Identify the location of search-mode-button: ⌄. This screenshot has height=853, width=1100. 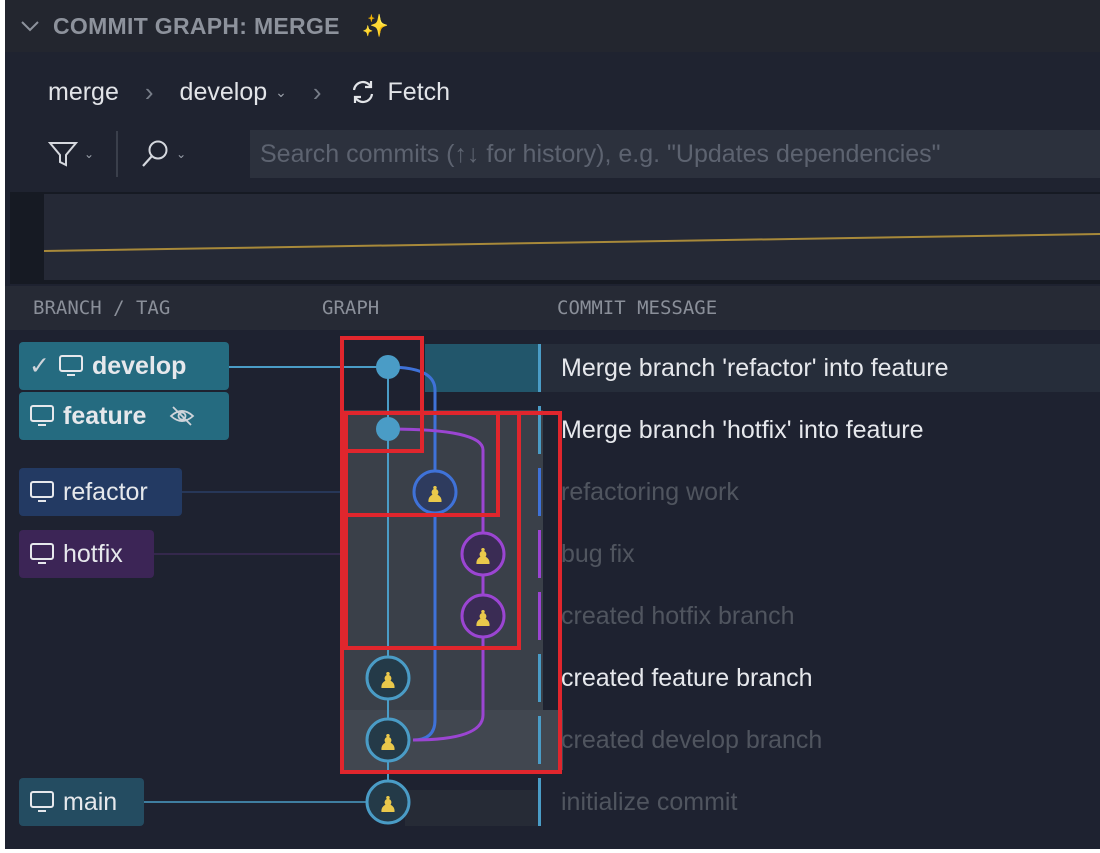
(163, 154).